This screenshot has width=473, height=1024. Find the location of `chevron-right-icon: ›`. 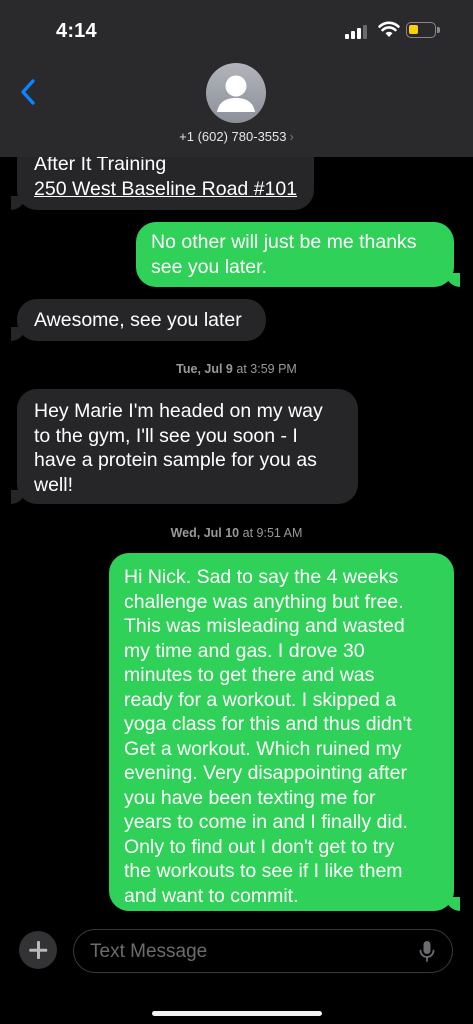

chevron-right-icon: › is located at coordinates (291, 136).